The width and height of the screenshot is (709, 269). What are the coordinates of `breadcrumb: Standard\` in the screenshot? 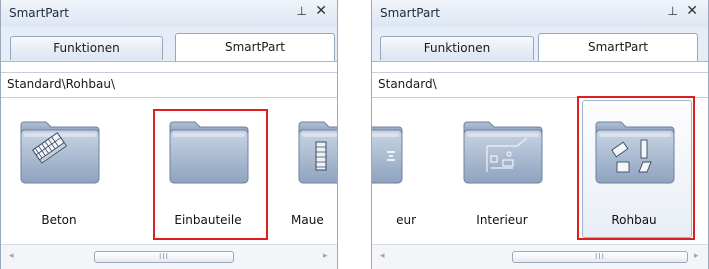 It's located at (540, 85).